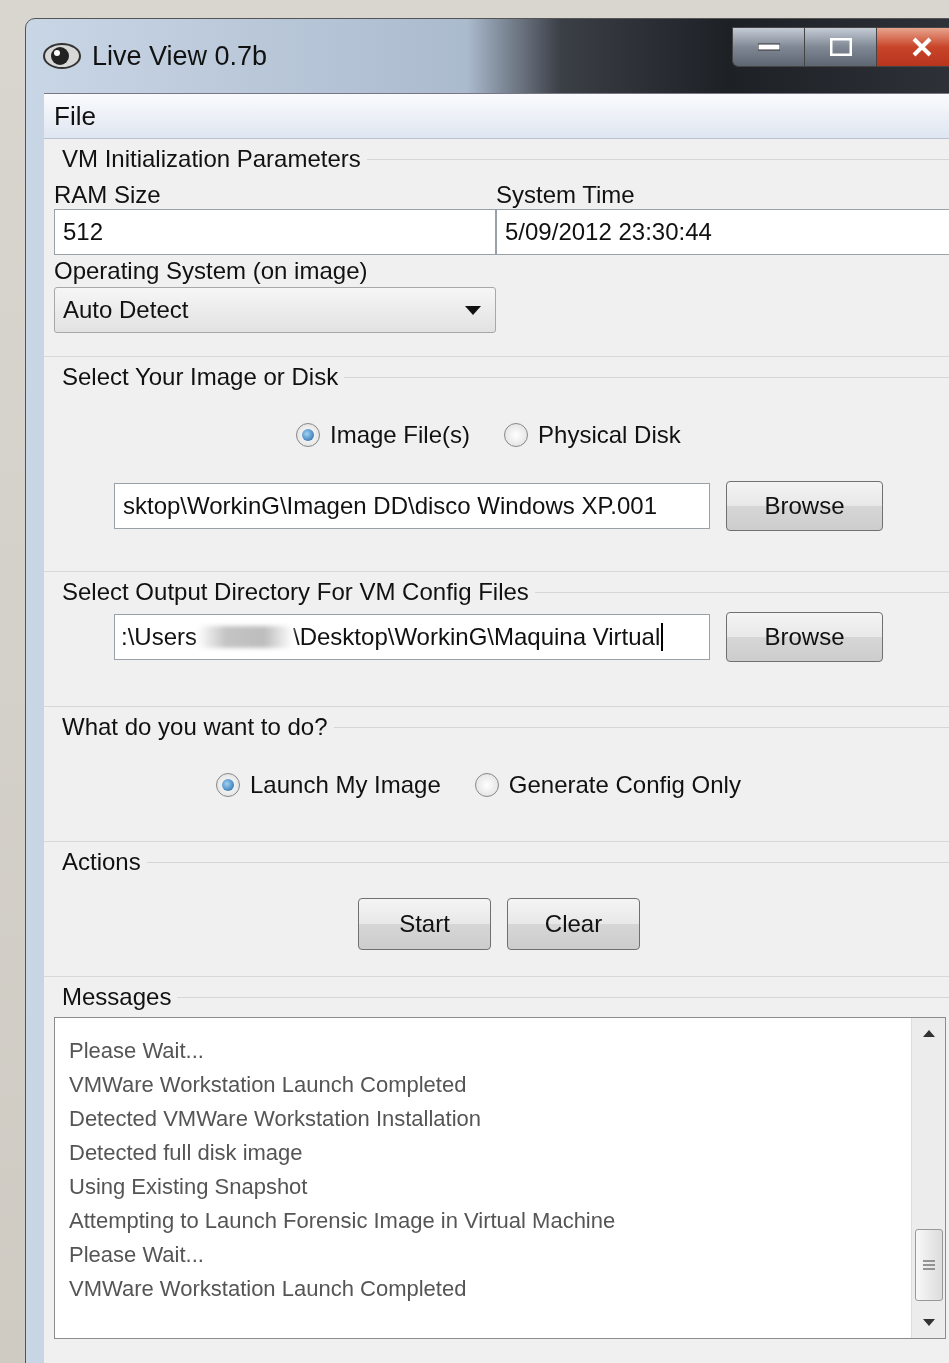 The width and height of the screenshot is (949, 1363). Describe the element at coordinates (108, 195) in the screenshot. I see `field-label: RAM Size` at that location.